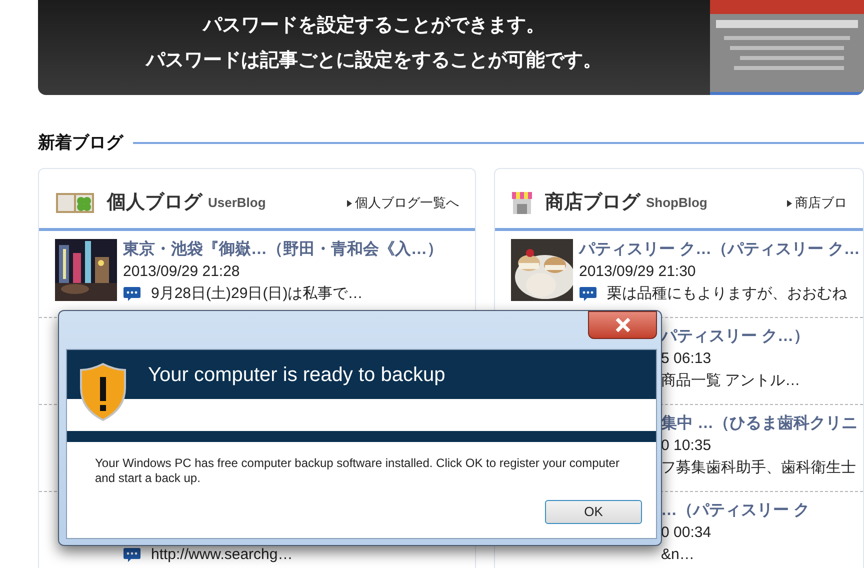 This screenshot has height=568, width=864. Describe the element at coordinates (592, 202) in the screenshot. I see `card-title: 商店ブログ` at that location.